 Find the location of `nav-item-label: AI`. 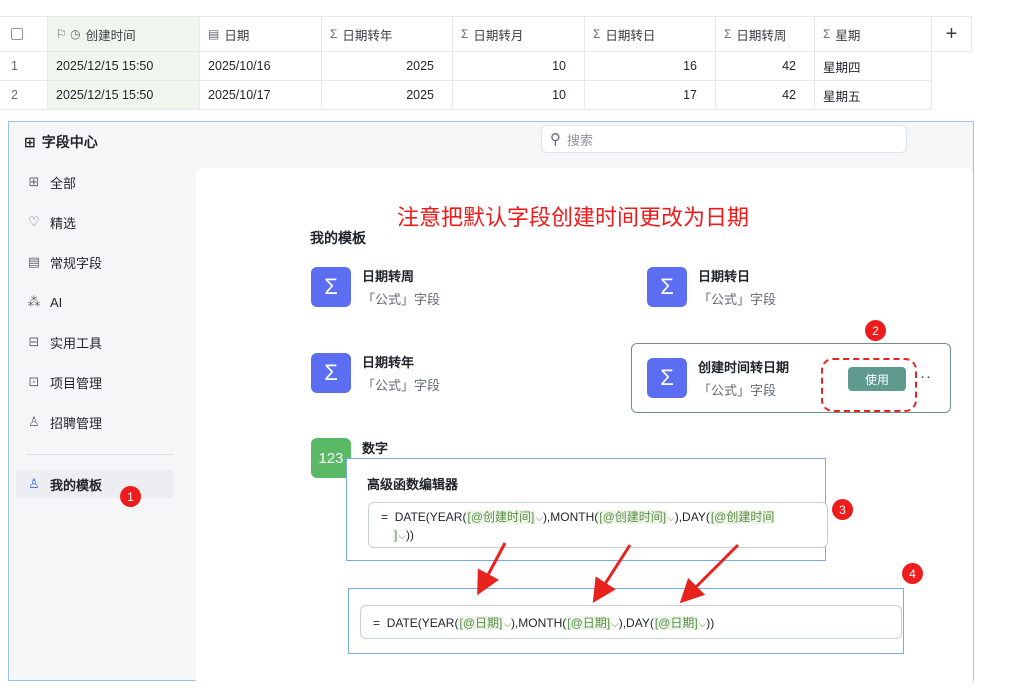

nav-item-label: AI is located at coordinates (56, 302).